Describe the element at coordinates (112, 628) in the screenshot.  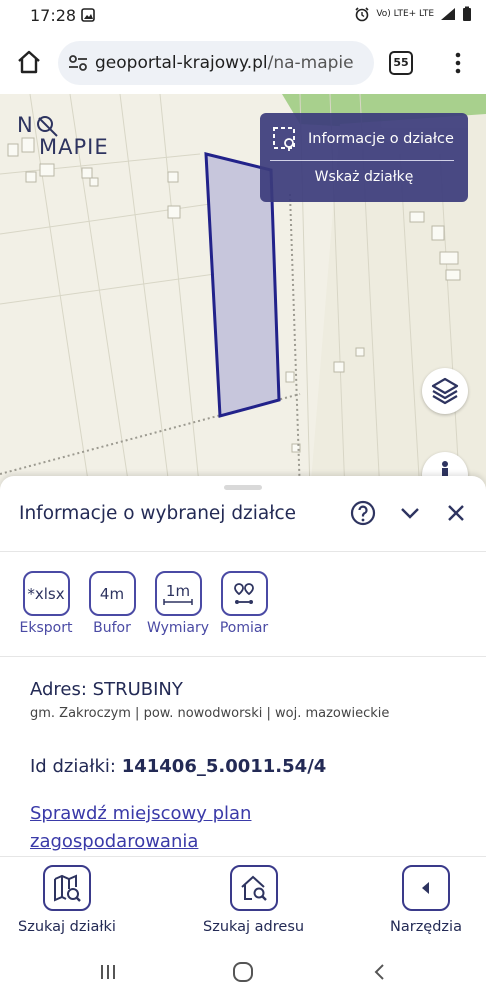
I see `buffer-label: Bufor` at that location.